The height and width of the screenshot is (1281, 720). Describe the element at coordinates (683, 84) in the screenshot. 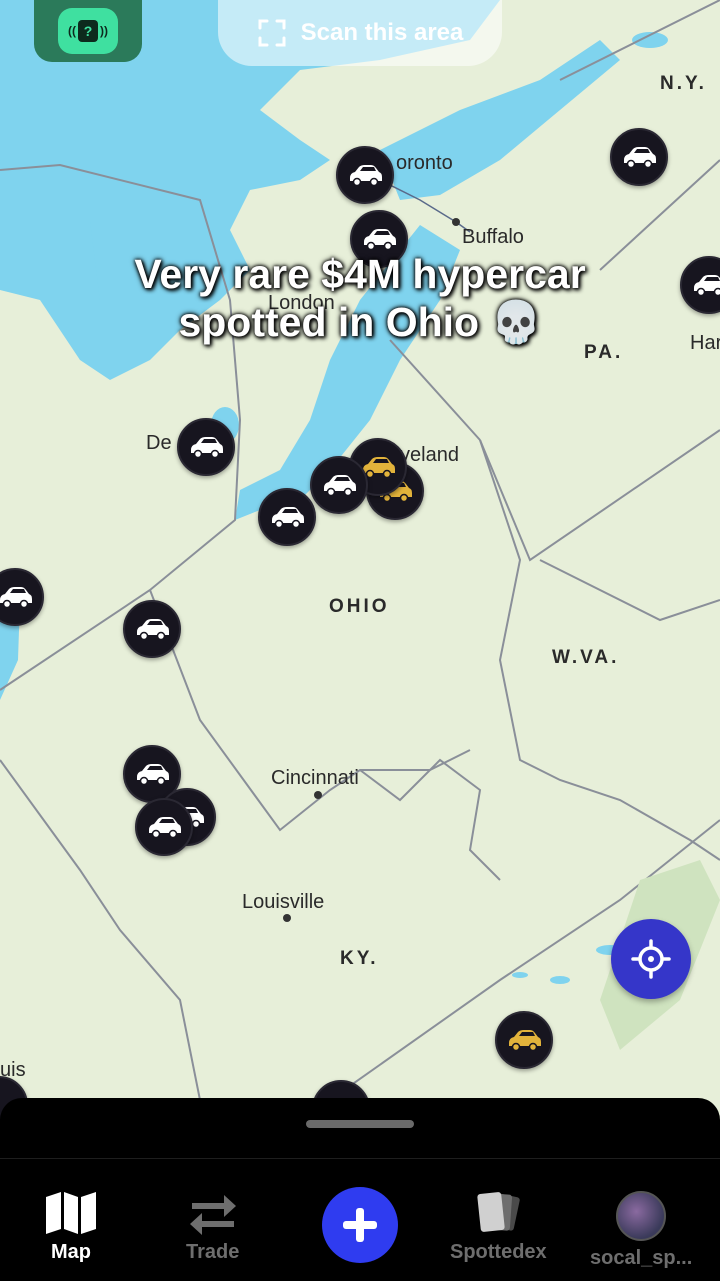

I see `state-label-ny: N.Y.` at that location.